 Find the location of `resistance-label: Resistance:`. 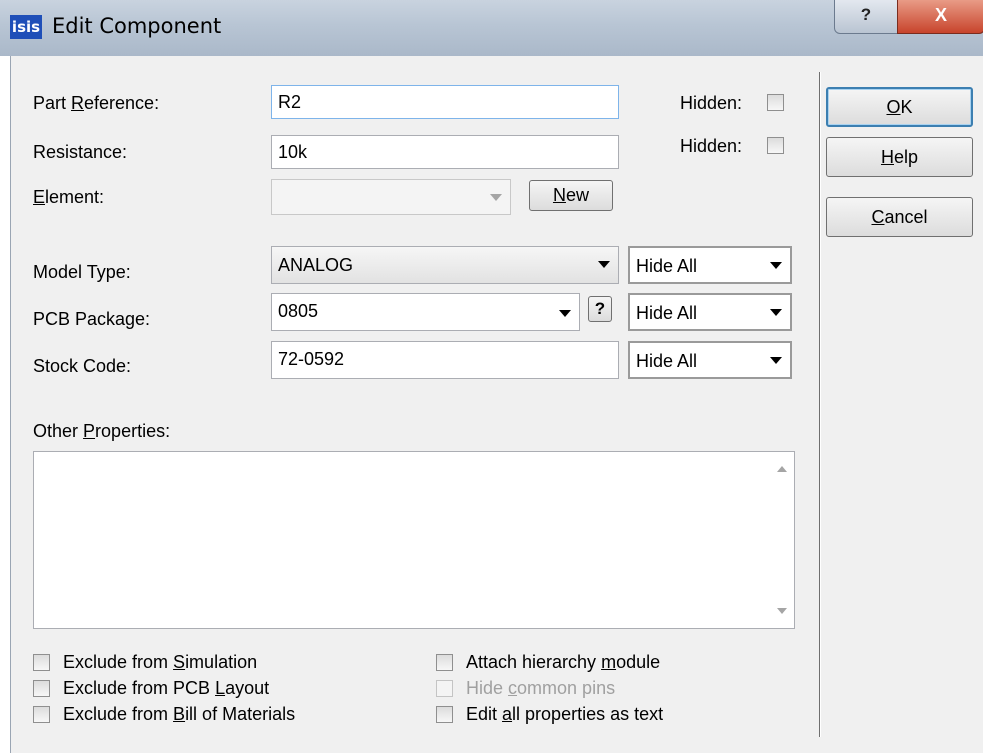

resistance-label: Resistance: is located at coordinates (80, 152).